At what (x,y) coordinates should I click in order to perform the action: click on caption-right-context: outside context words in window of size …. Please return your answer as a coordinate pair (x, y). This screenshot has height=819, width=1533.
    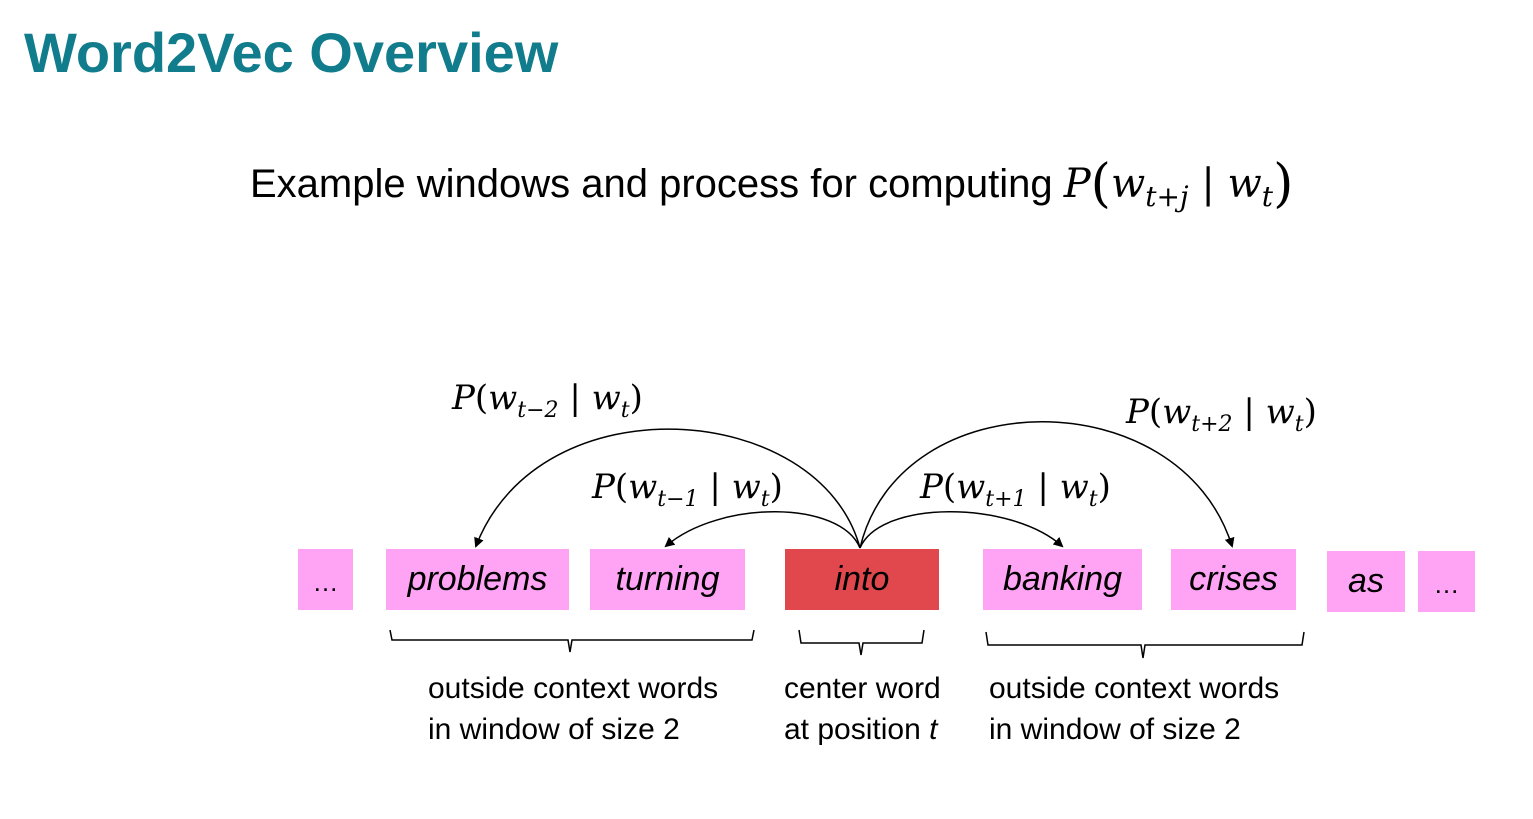
    Looking at the image, I should click on (1134, 709).